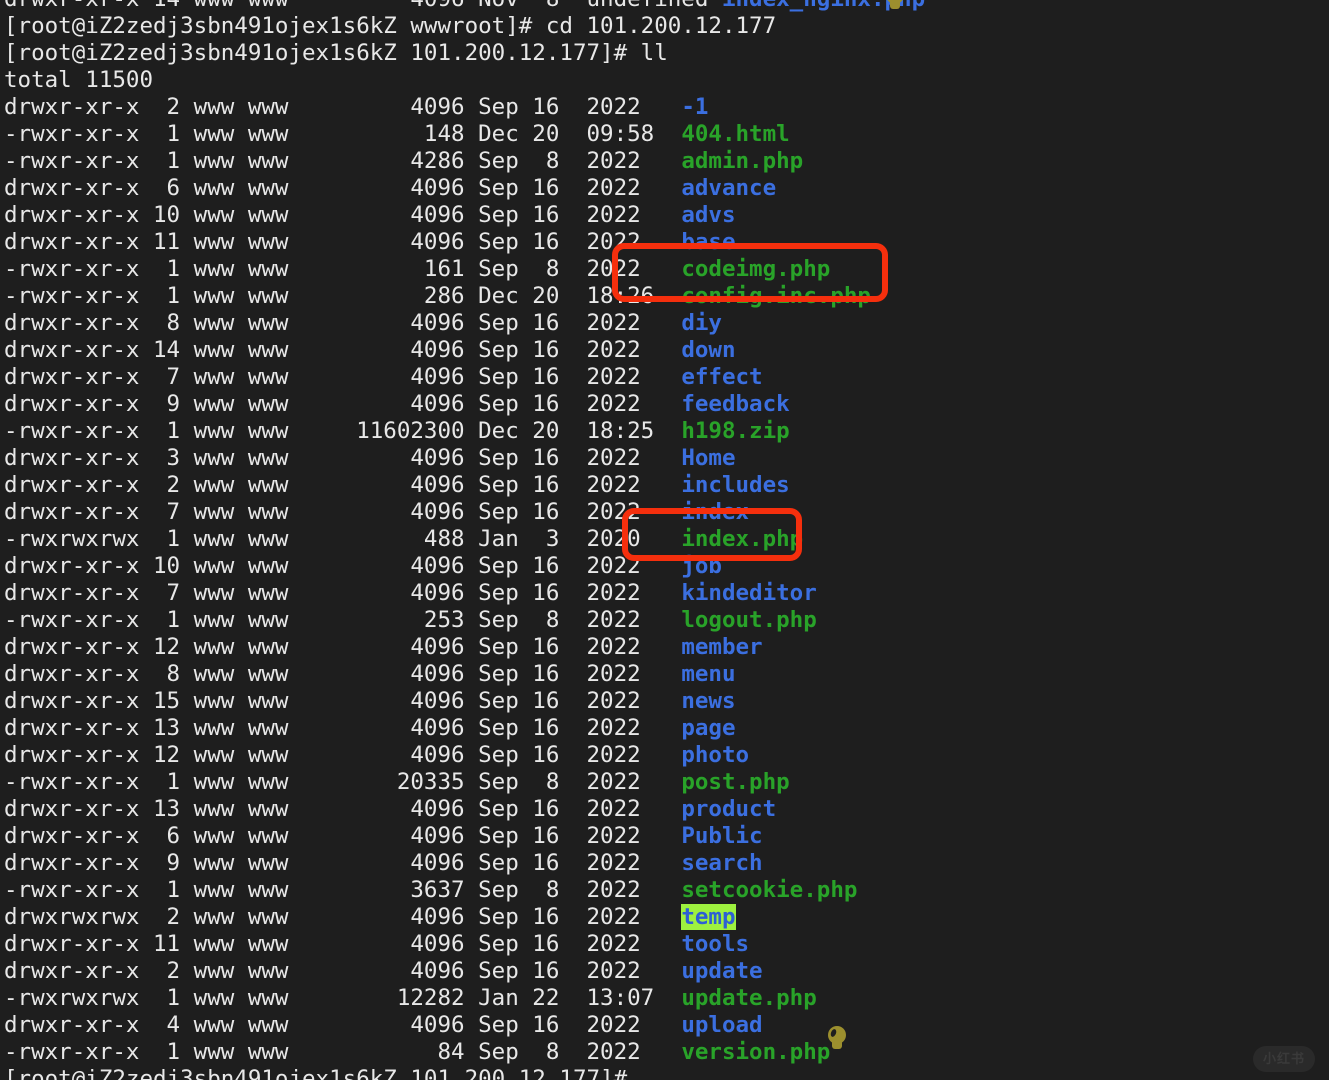 The image size is (1329, 1080). I want to click on file-name: Home, so click(708, 458).